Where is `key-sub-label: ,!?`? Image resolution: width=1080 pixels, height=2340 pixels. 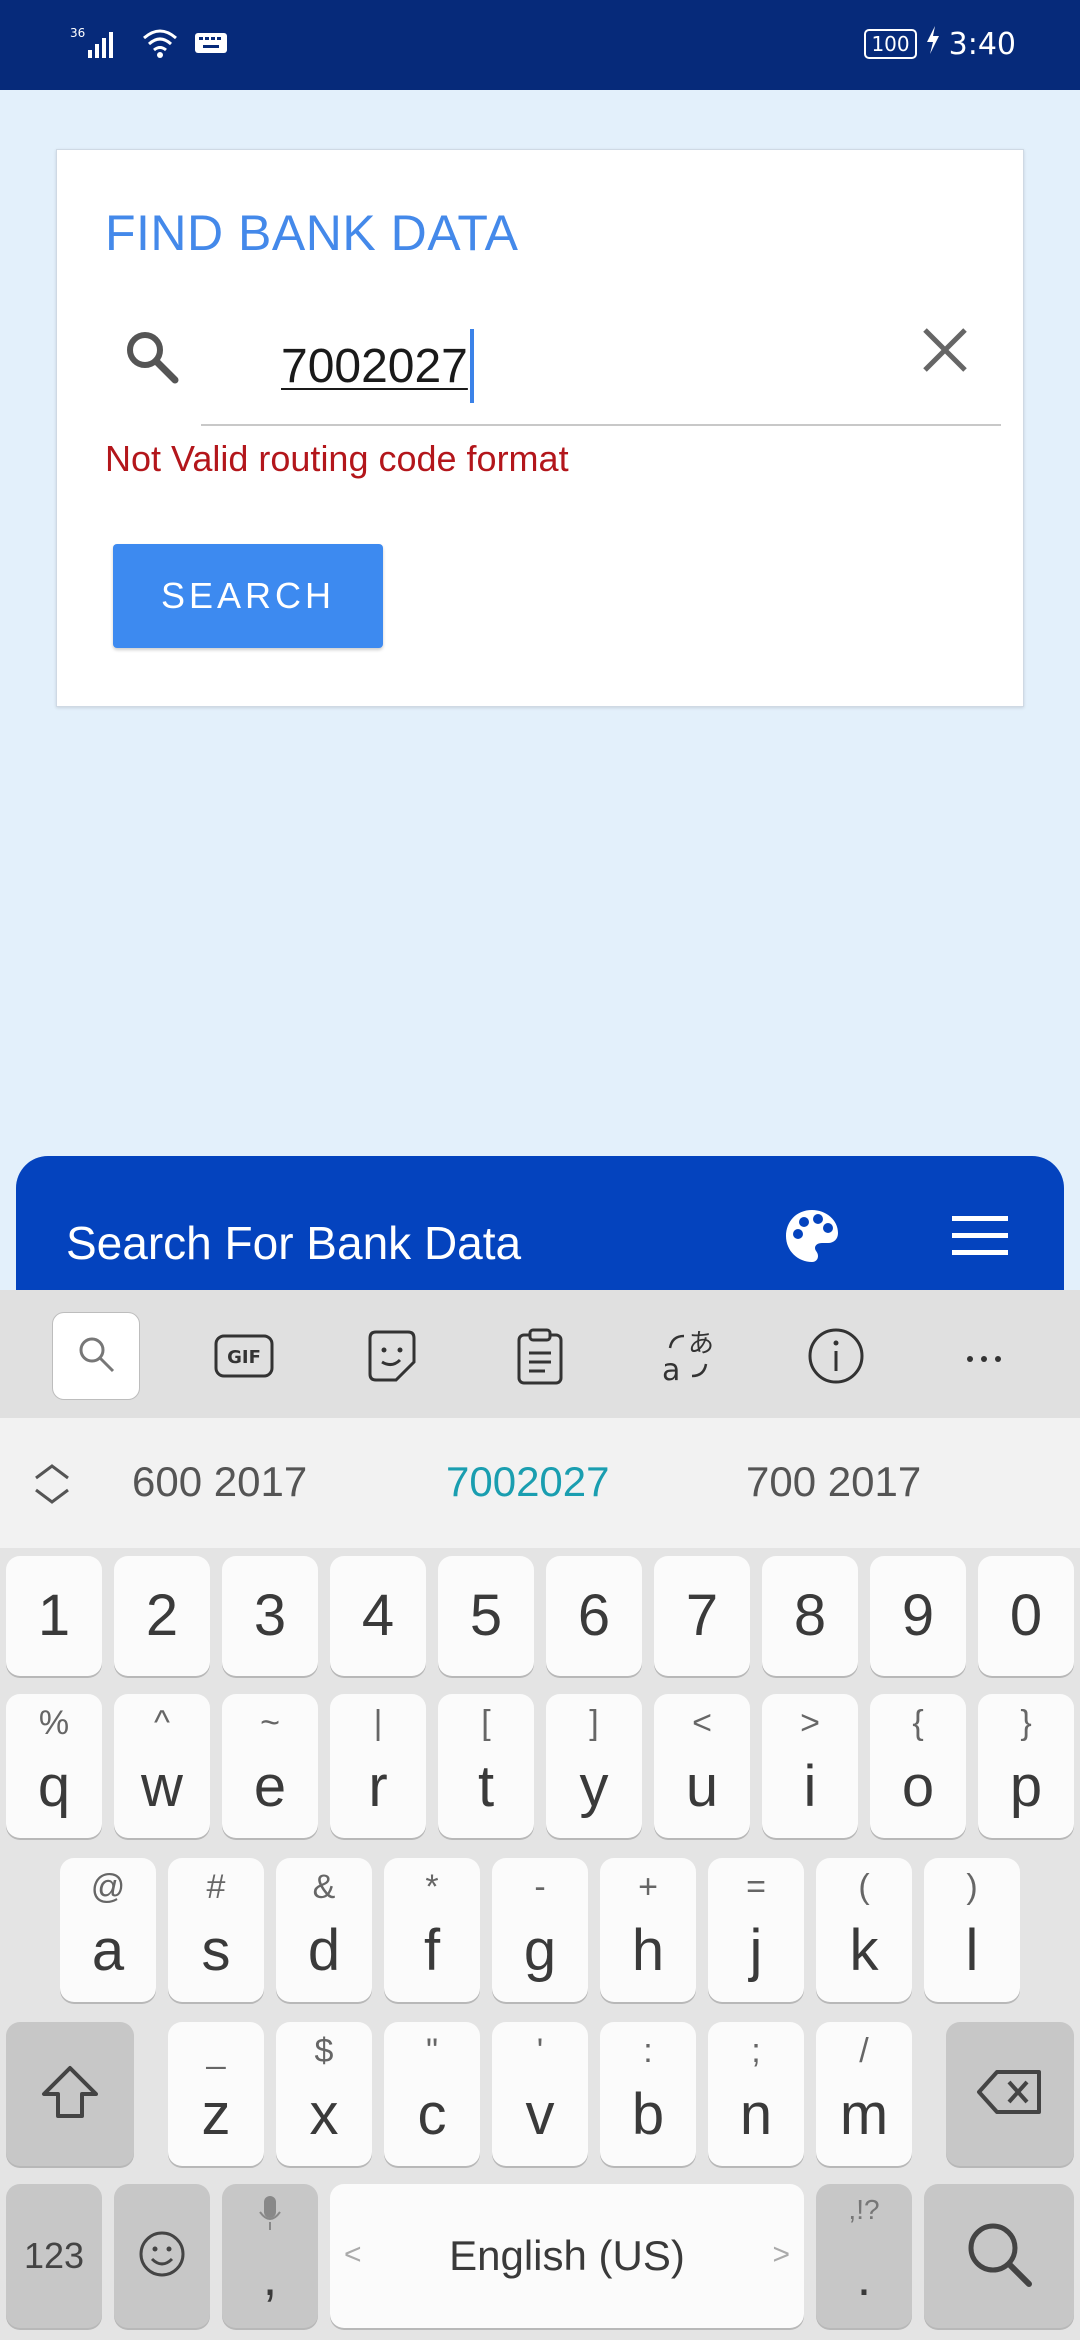 key-sub-label: ,!? is located at coordinates (864, 2209).